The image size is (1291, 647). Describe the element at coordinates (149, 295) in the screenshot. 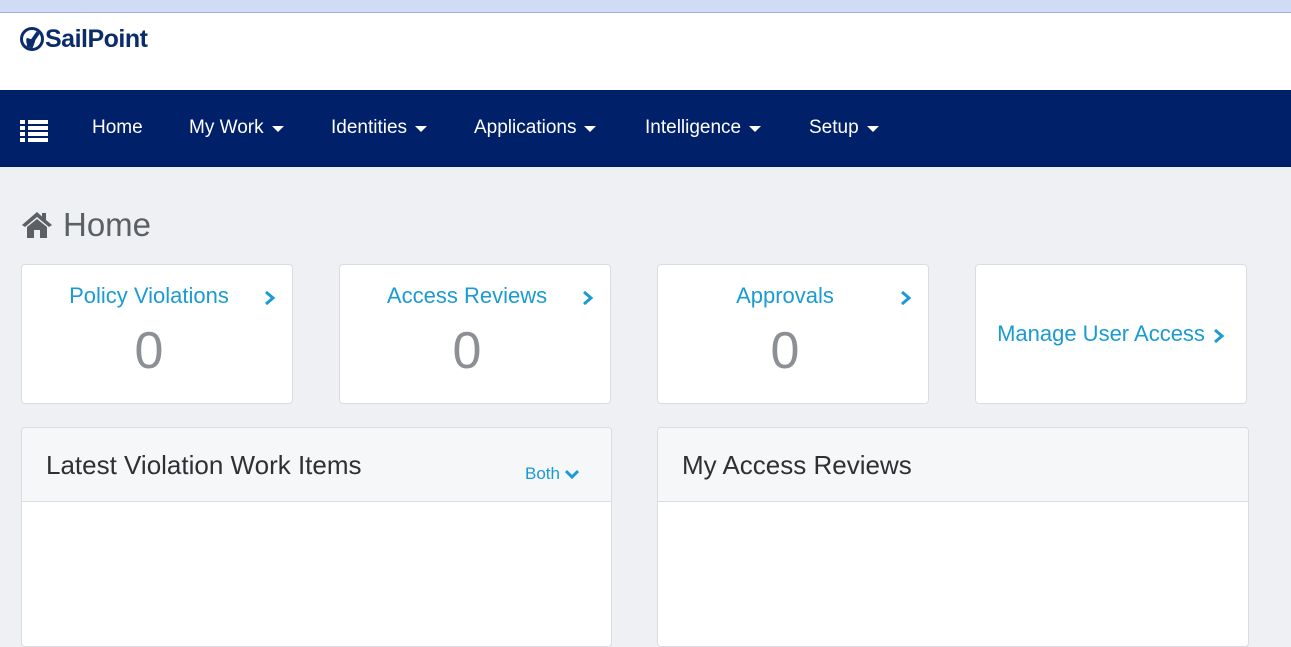

I see `card-title: Policy Violations` at that location.